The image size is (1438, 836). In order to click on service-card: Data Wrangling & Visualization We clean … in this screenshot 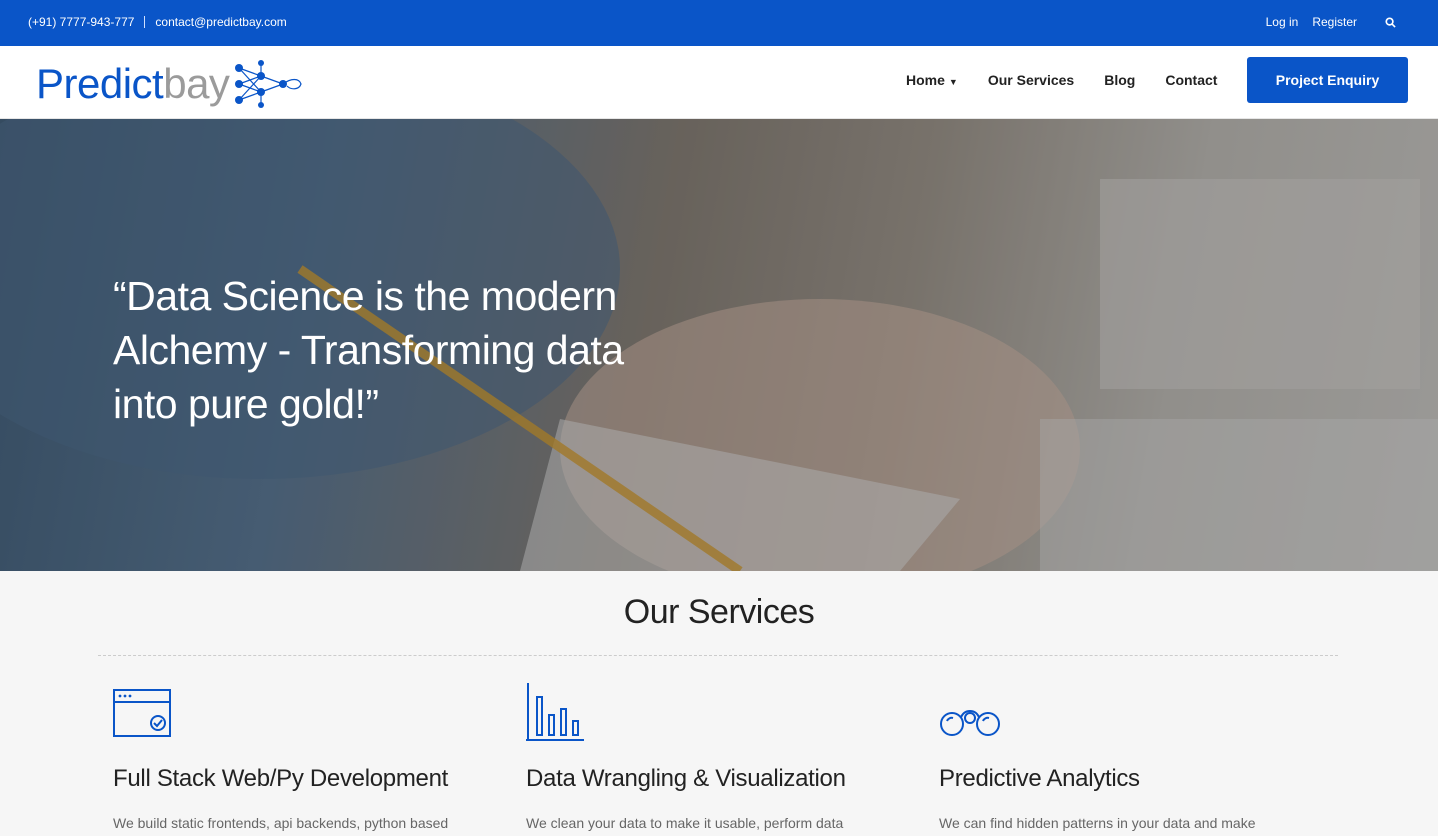, I will do `click(711, 756)`.